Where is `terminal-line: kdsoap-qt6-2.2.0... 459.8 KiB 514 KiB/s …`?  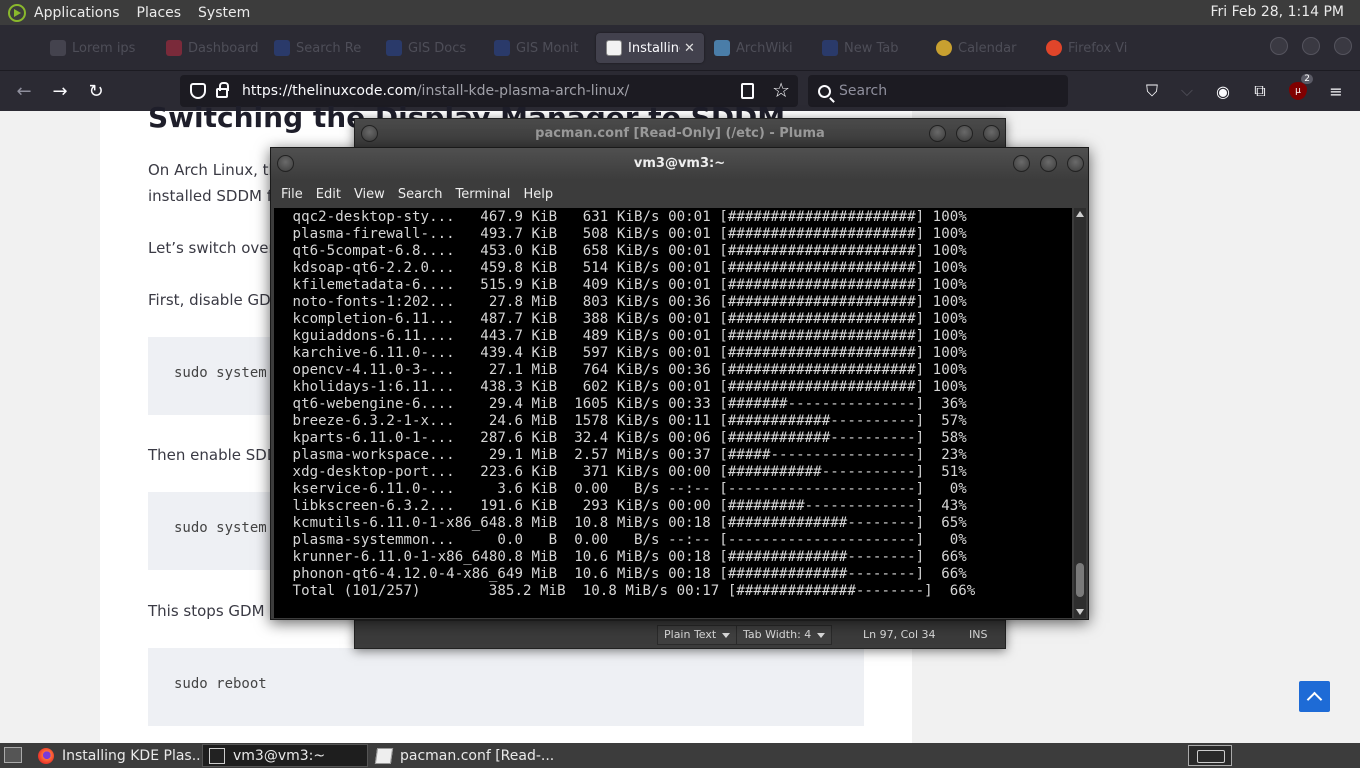
terminal-line: kdsoap-qt6-2.2.0... 459.8 KiB 514 KiB/s … is located at coordinates (625, 268).